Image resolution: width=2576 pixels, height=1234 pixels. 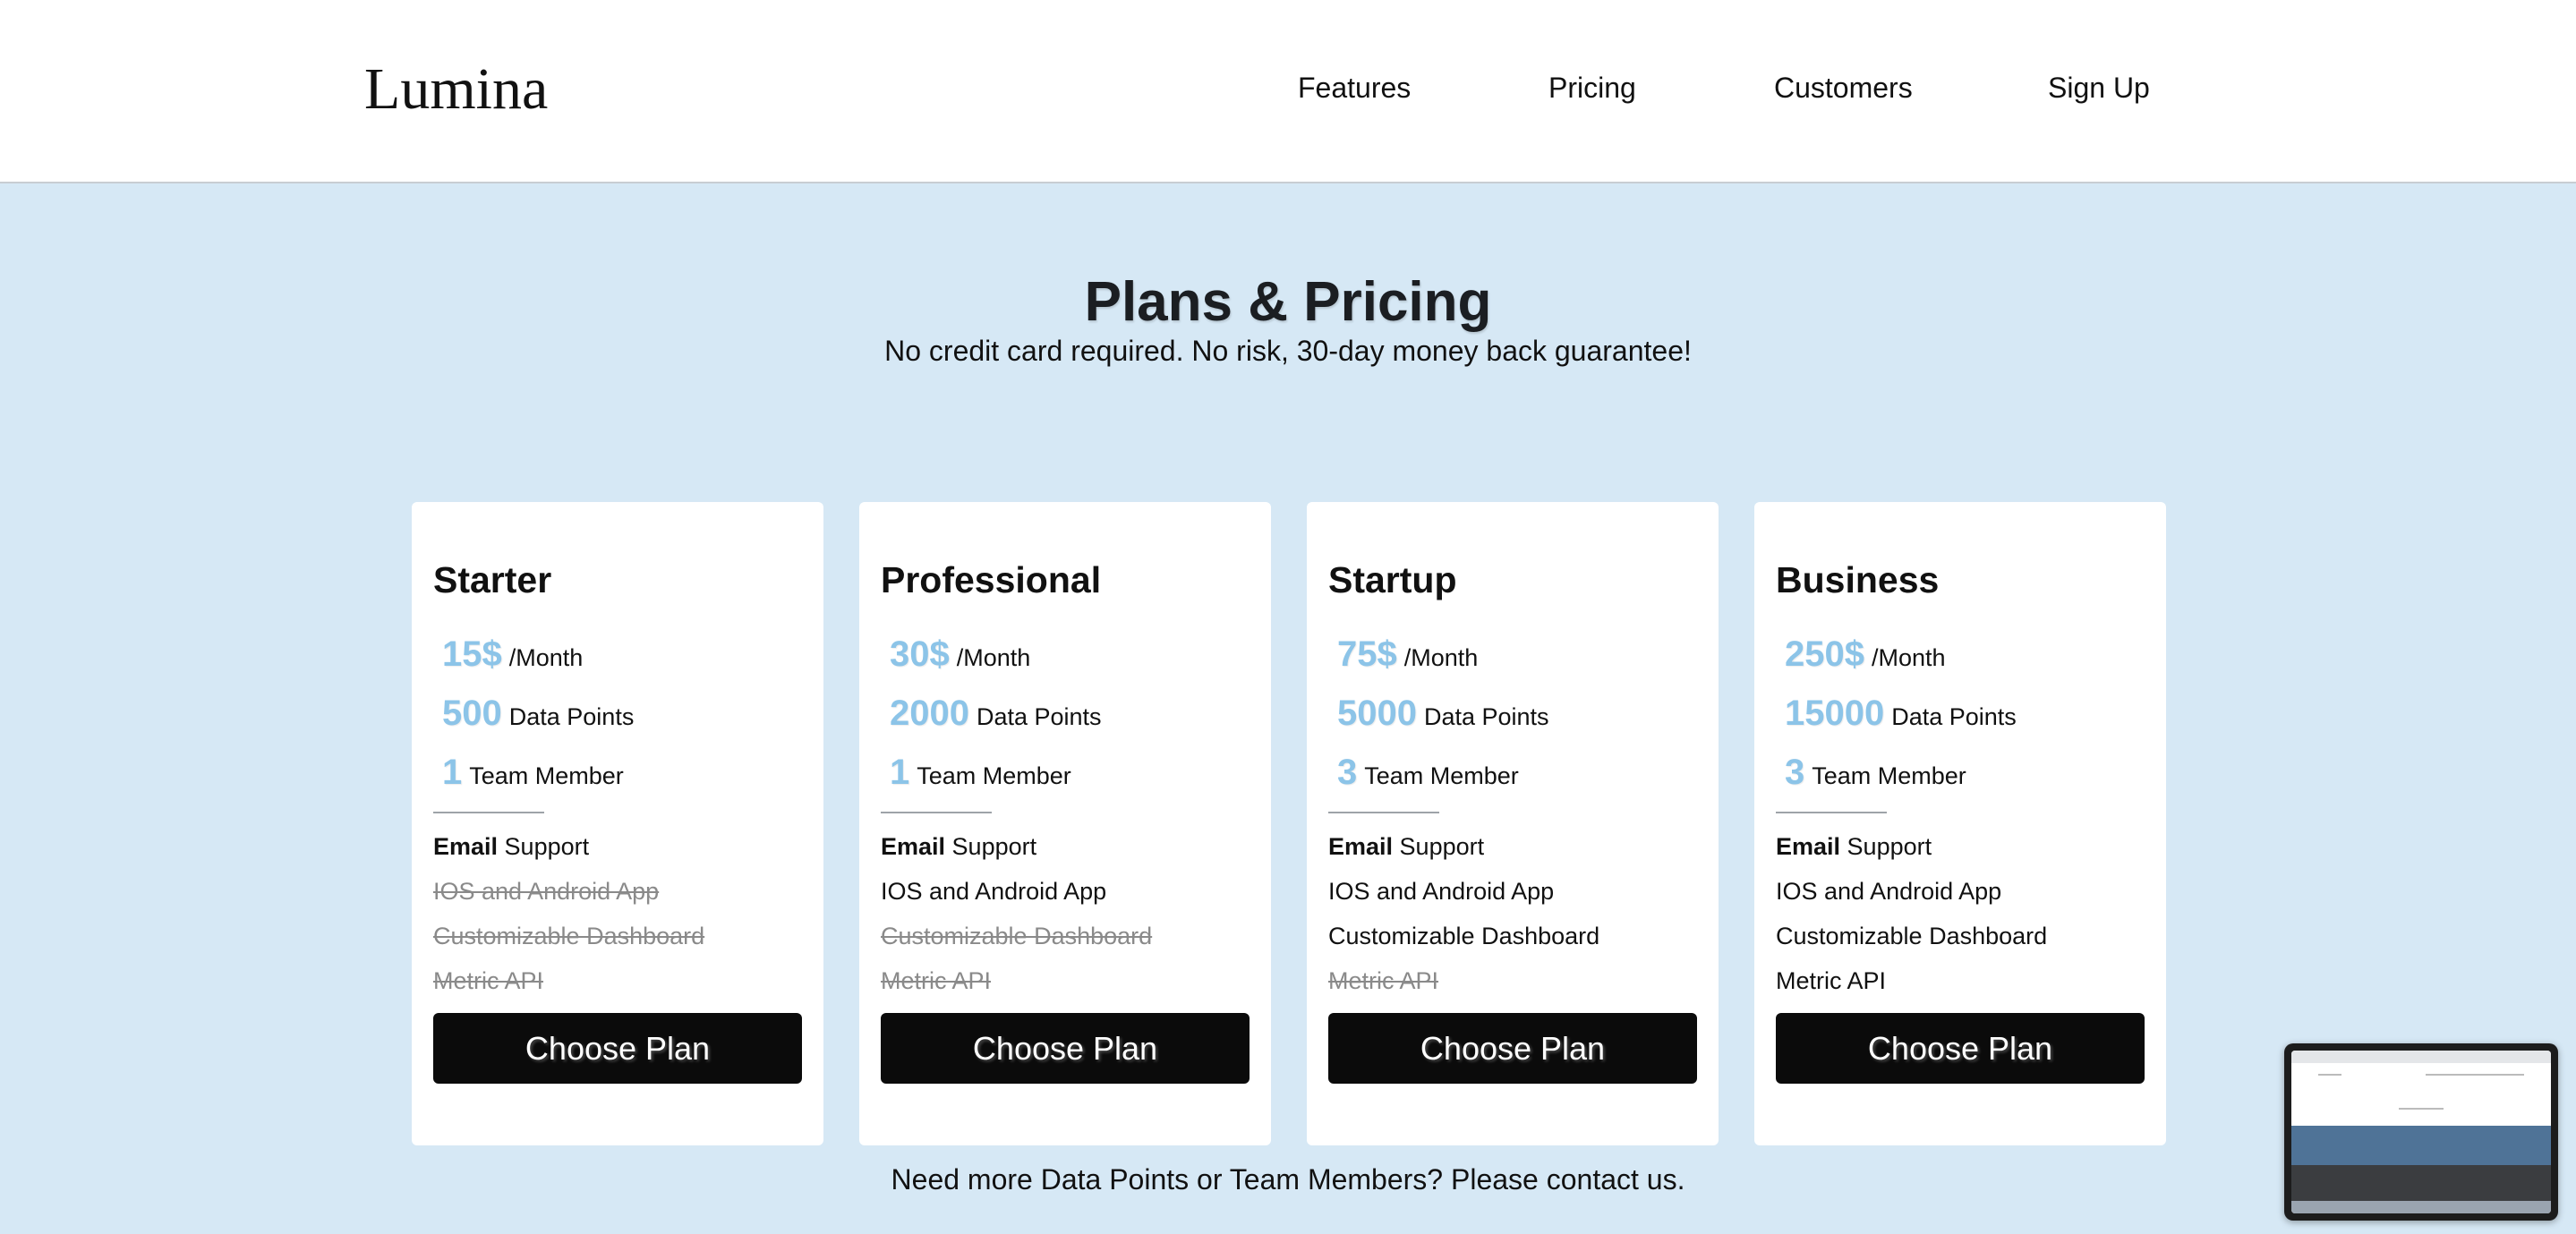 I want to click on page-title: Plans & Pricing, so click(x=1288, y=302).